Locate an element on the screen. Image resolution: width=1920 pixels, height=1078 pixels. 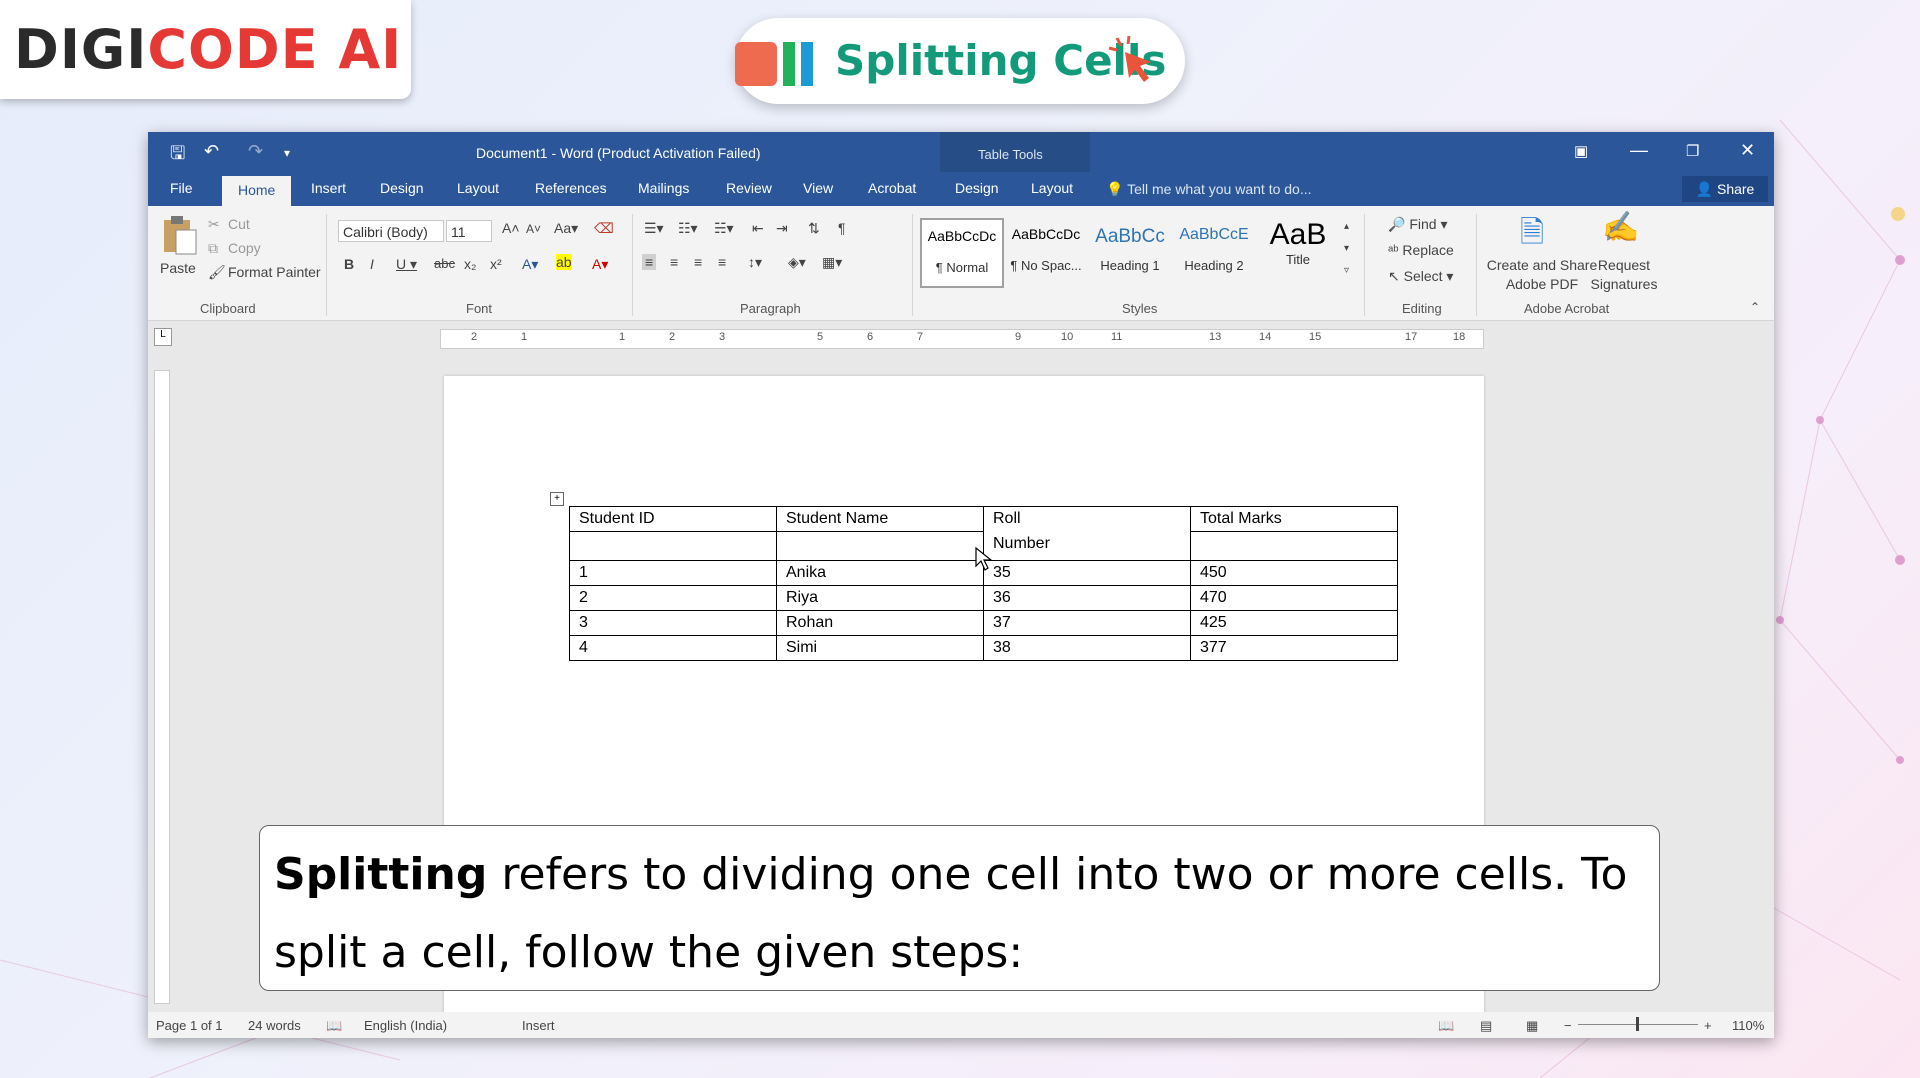
share-button: 👤 Share is located at coordinates (1725, 189).